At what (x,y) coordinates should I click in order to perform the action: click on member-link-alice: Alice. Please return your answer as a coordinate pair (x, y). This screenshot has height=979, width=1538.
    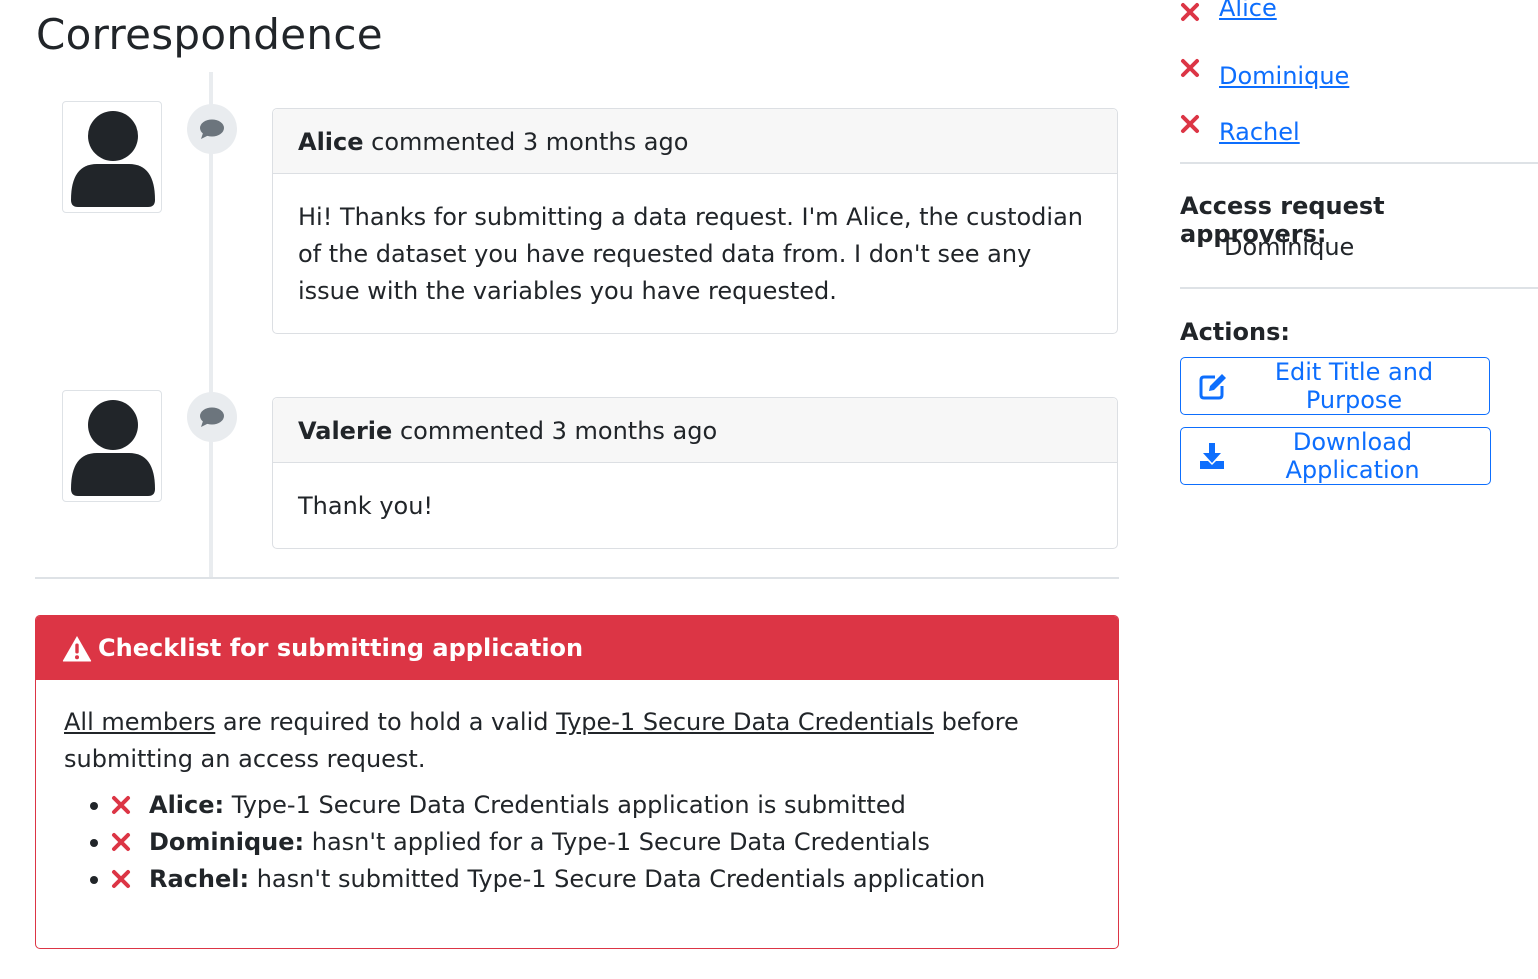
    Looking at the image, I should click on (1248, 11).